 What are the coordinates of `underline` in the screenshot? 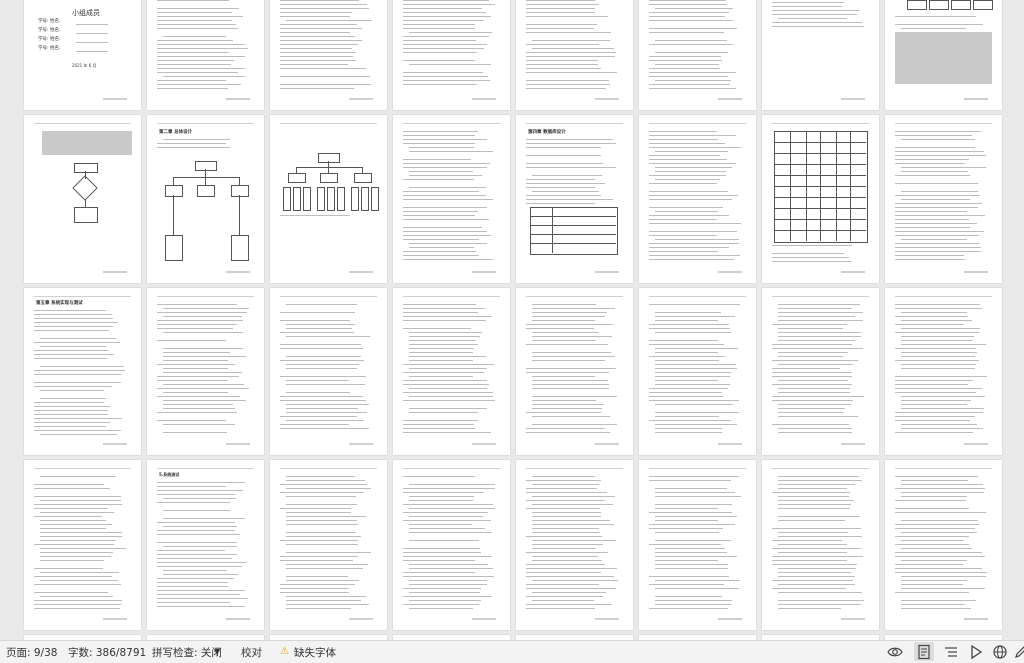 It's located at (92, 51).